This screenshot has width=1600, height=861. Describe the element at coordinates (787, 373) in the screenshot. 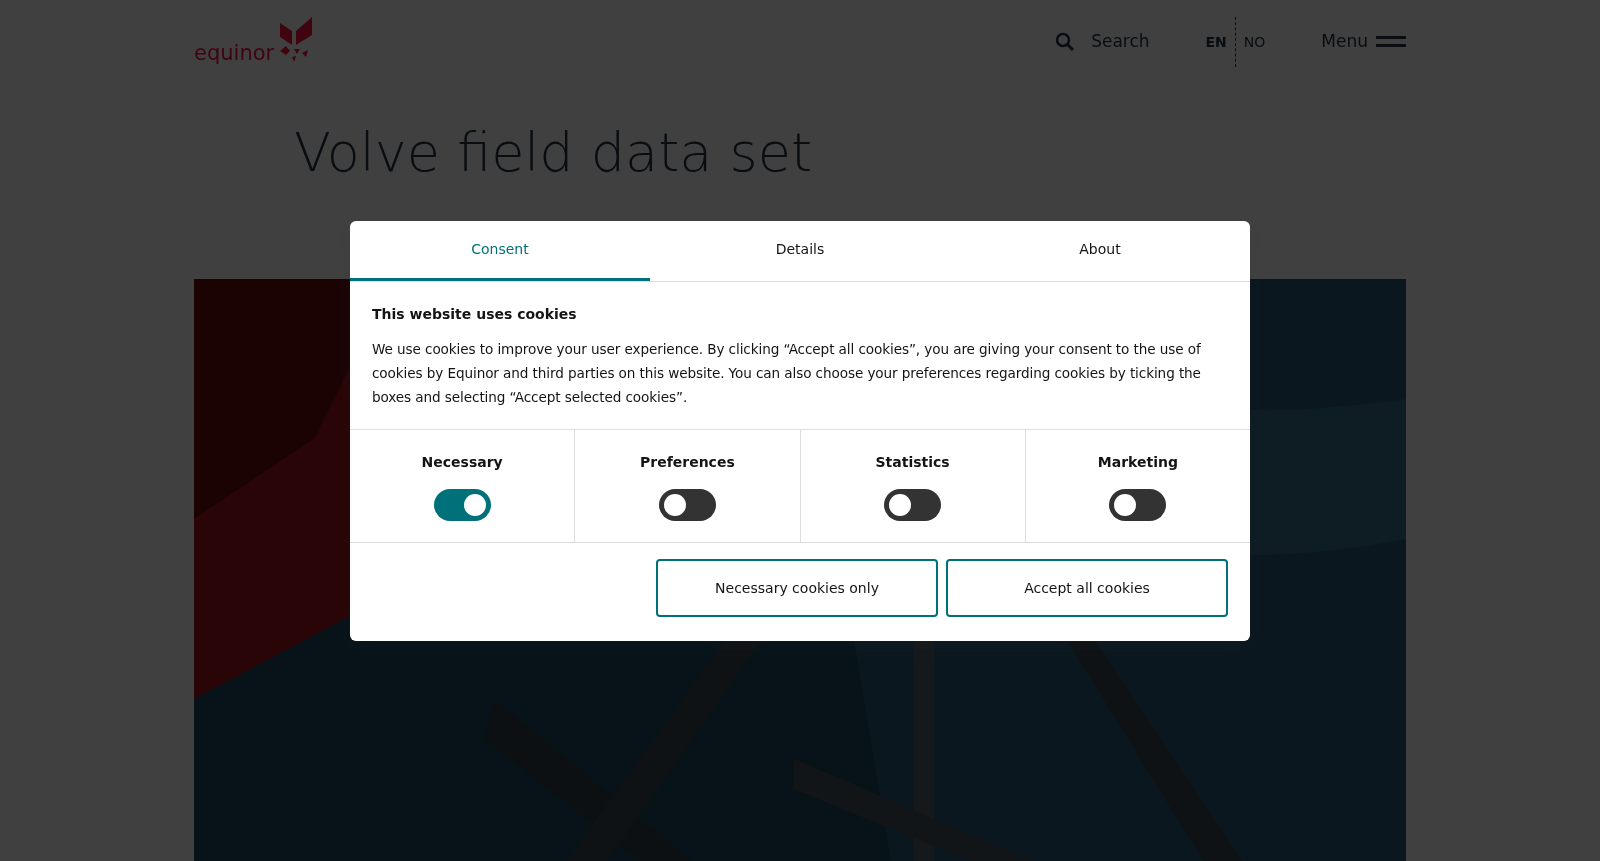

I see `dialog-text: We use cookies to improve your user experience. By clicking “Accept all cookies”, you are giving your consent to the use of cookies by Equinor and third parties on this website. You can also choose your preferences regarding cookies by ticking the boxes and selecting “Accept selected cookies”.` at that location.